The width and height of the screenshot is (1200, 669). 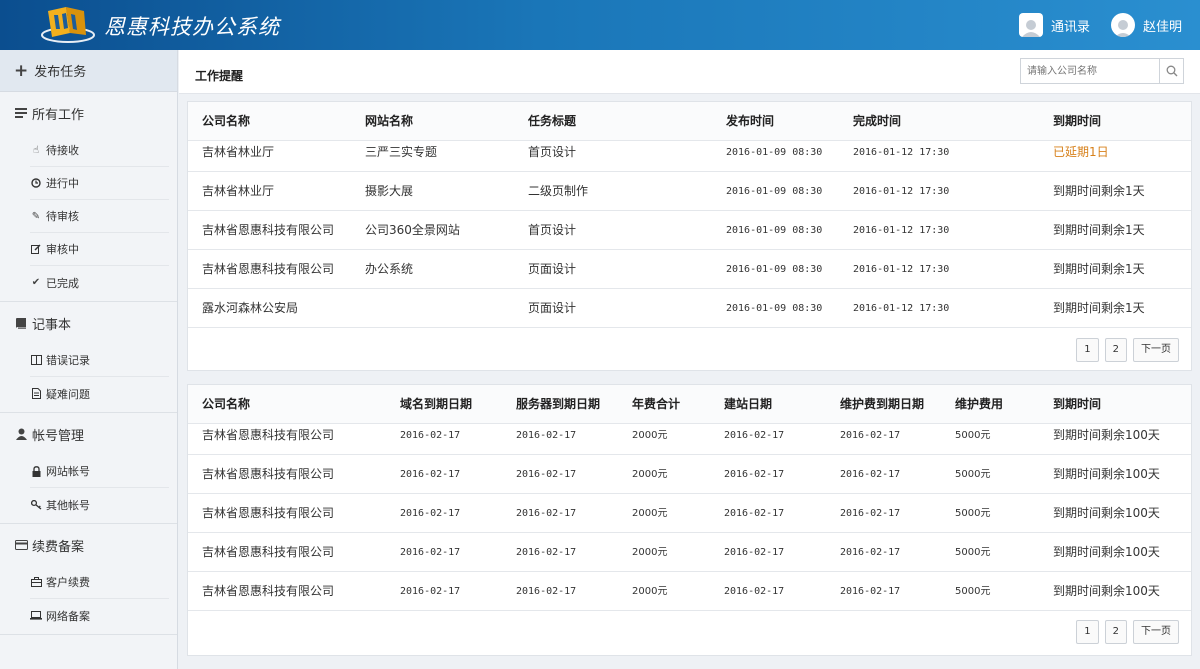 What do you see at coordinates (21, 323) in the screenshot?
I see `book-icon` at bounding box center [21, 323].